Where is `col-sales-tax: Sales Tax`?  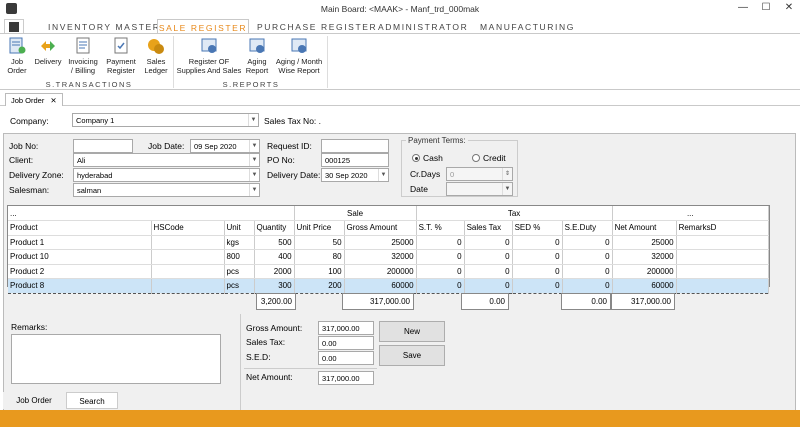
col-sales-tax: Sales Tax is located at coordinates (488, 228).